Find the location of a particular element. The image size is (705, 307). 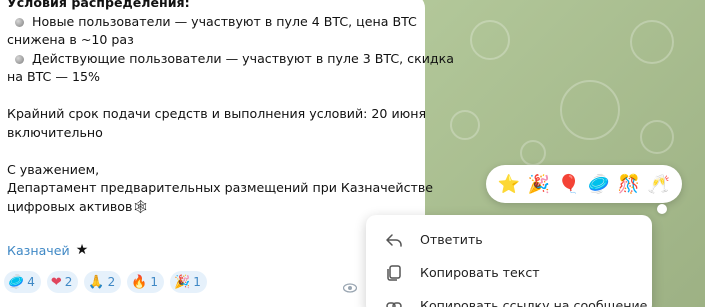

bullet-line-cont: снижена в ~10 раз is located at coordinates (70, 39).